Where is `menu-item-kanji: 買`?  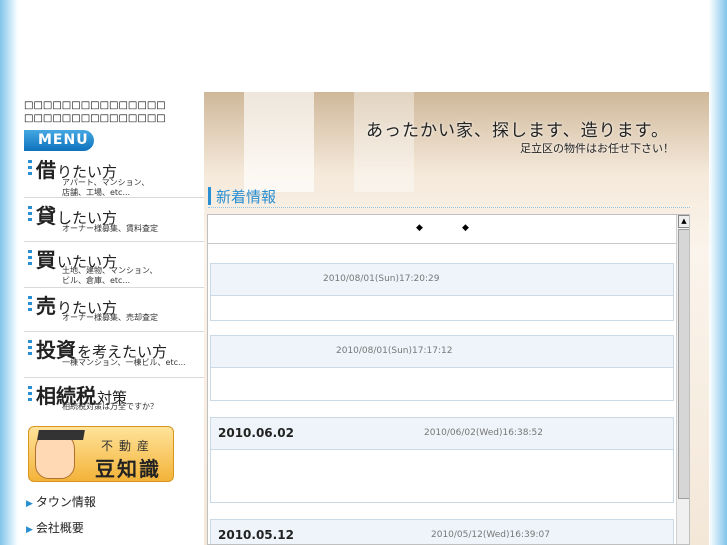 menu-item-kanji: 買 is located at coordinates (46, 260).